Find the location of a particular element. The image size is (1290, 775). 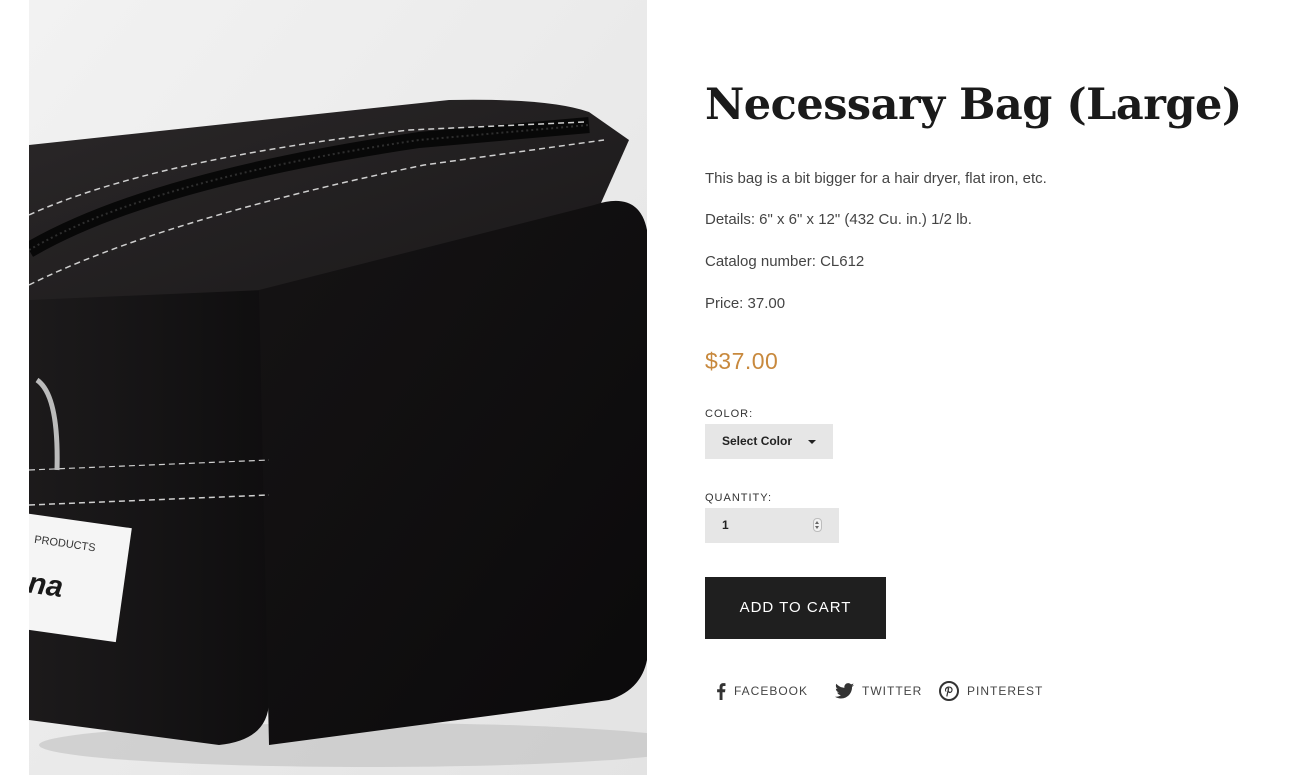

share-facebook-link: FACEBOOK is located at coordinates (762, 691).